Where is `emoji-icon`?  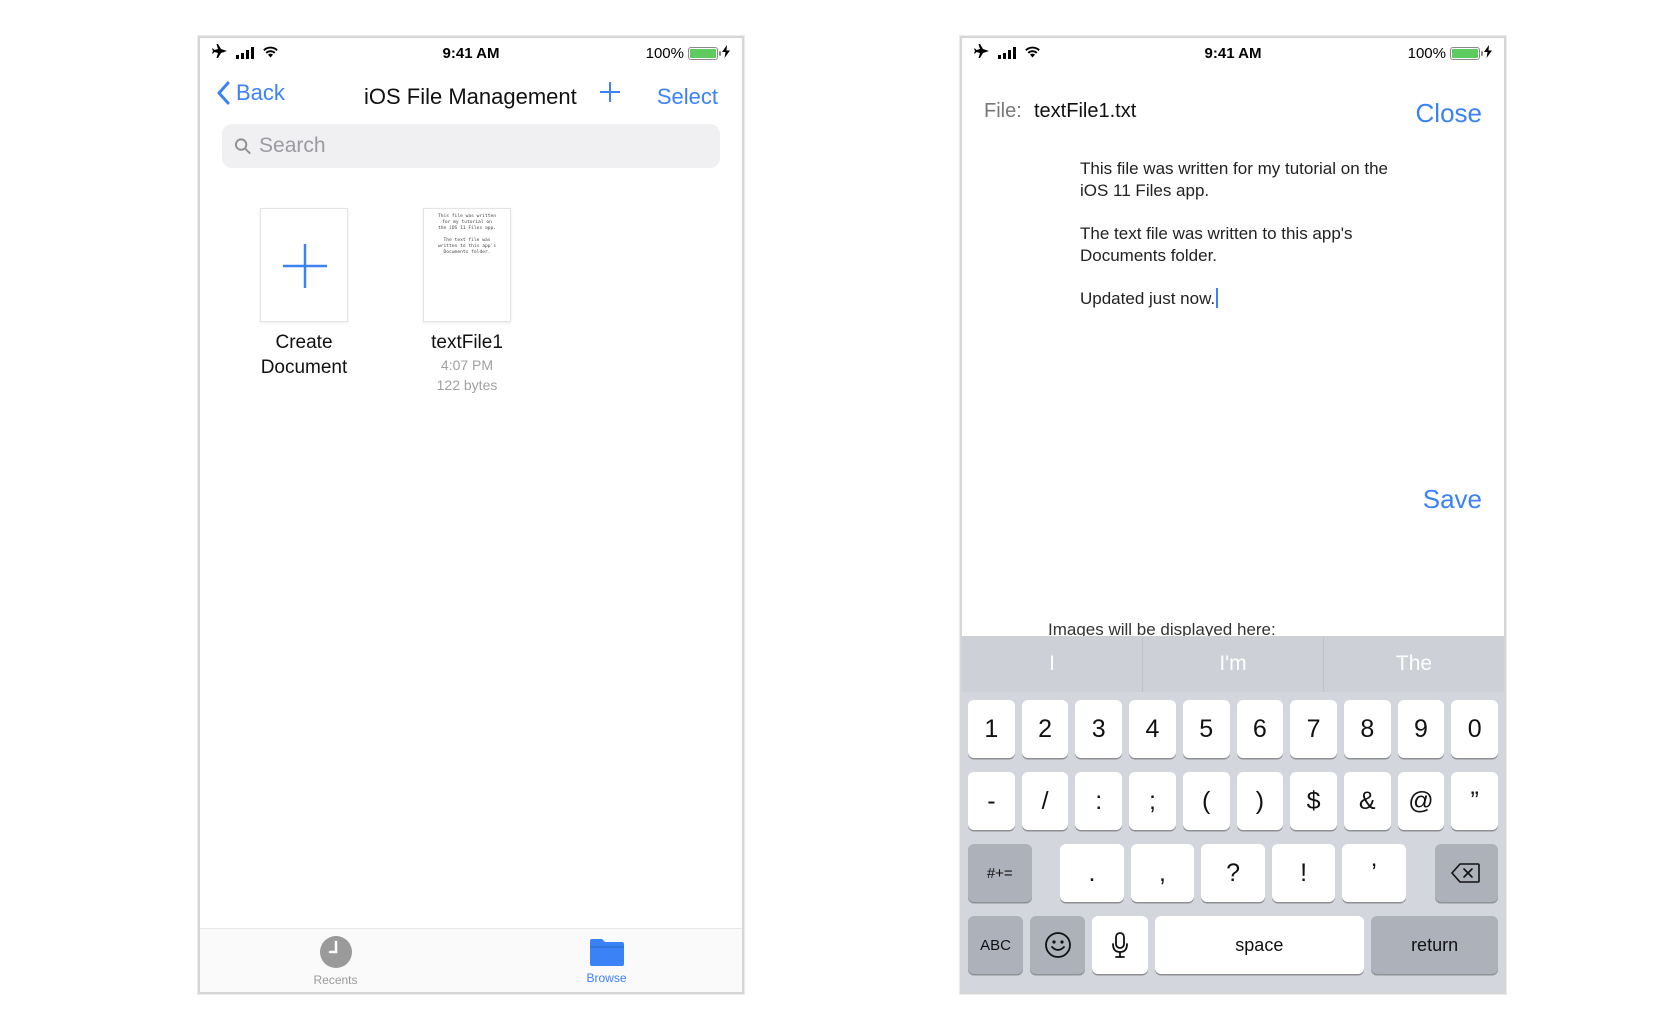 emoji-icon is located at coordinates (1057, 945).